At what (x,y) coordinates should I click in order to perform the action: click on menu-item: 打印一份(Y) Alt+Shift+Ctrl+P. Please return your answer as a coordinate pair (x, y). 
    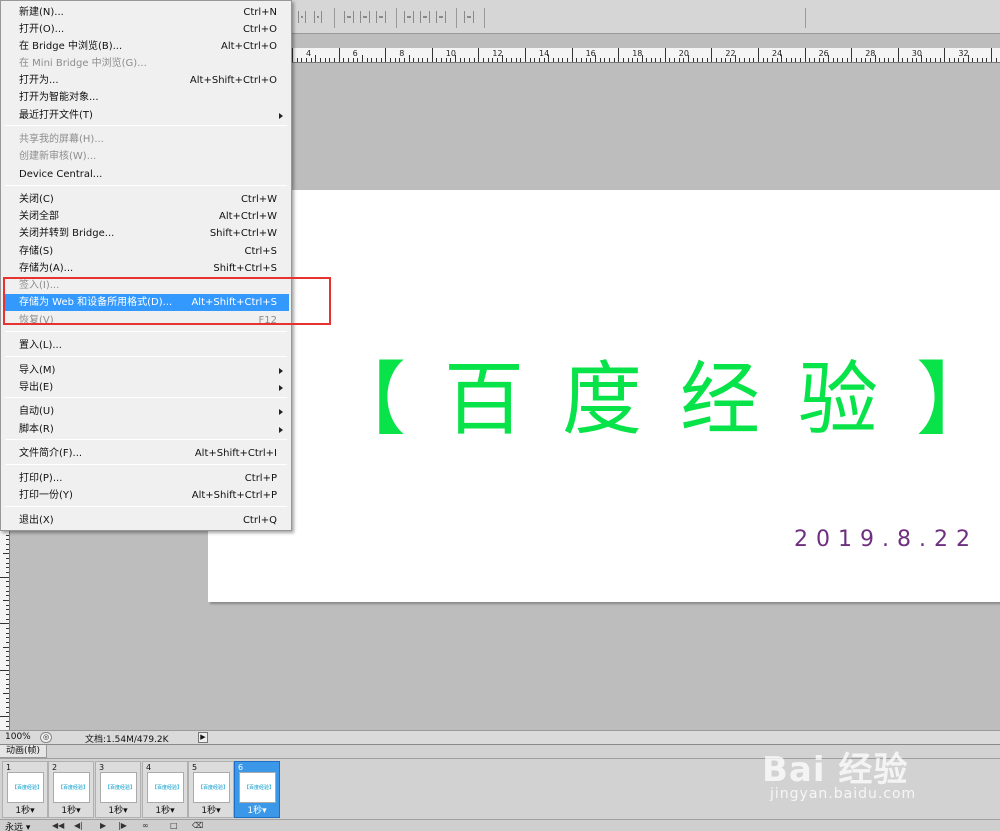
    Looking at the image, I should click on (146, 495).